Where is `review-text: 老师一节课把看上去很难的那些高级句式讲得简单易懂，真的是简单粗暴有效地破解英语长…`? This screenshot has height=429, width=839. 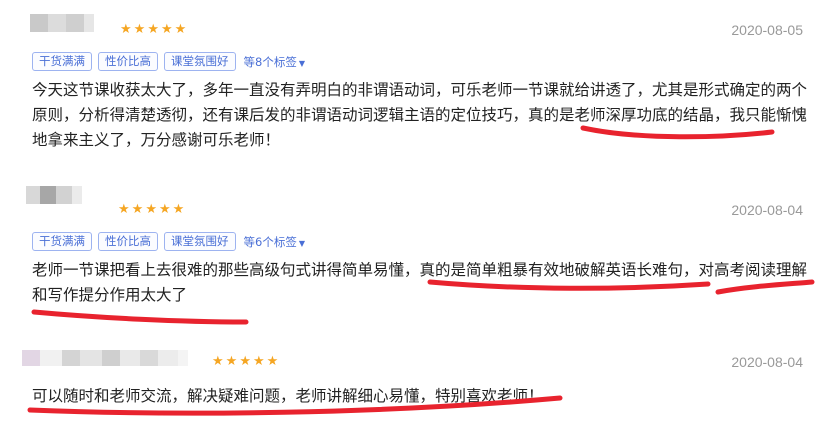 review-text: 老师一节课把看上去很难的那些高级句式讲得简单易懂，真的是简单粗暴有效地破解英语长… is located at coordinates (420, 282).